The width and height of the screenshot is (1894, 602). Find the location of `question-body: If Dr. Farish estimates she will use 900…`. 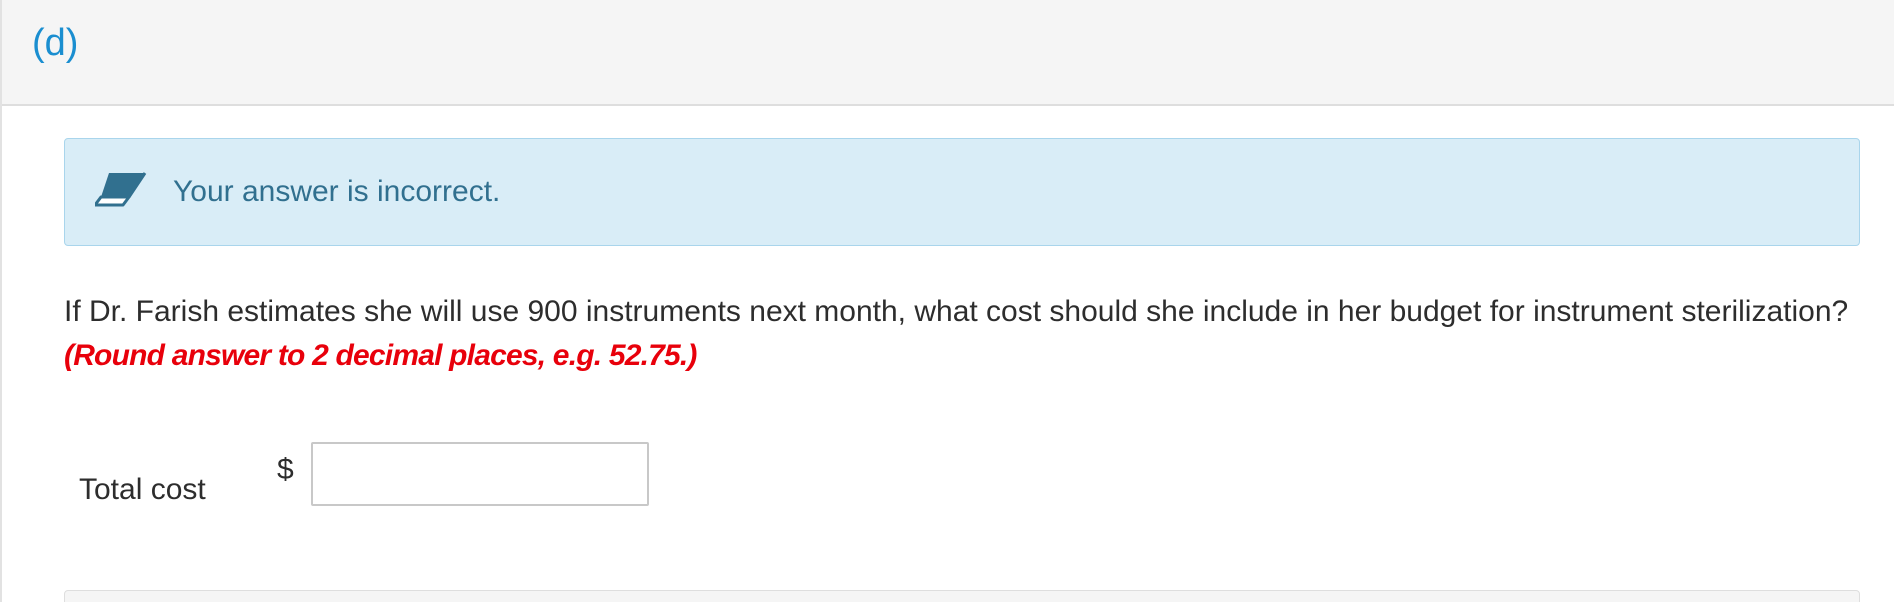

question-body: If Dr. Farish estimates she will use 900… is located at coordinates (956, 311).